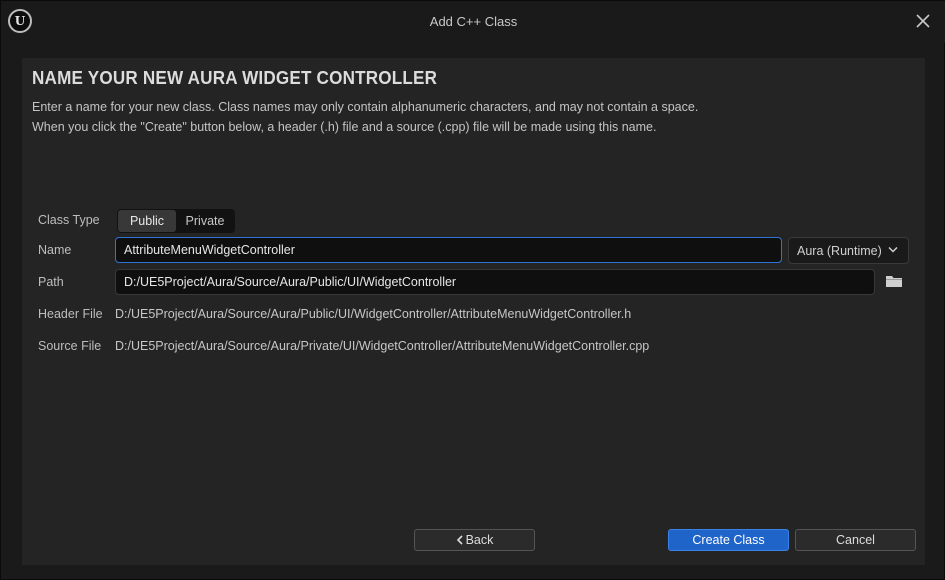 The height and width of the screenshot is (580, 945). Describe the element at coordinates (839, 250) in the screenshot. I see `module-dropdown-value: Aura (Runtime)` at that location.